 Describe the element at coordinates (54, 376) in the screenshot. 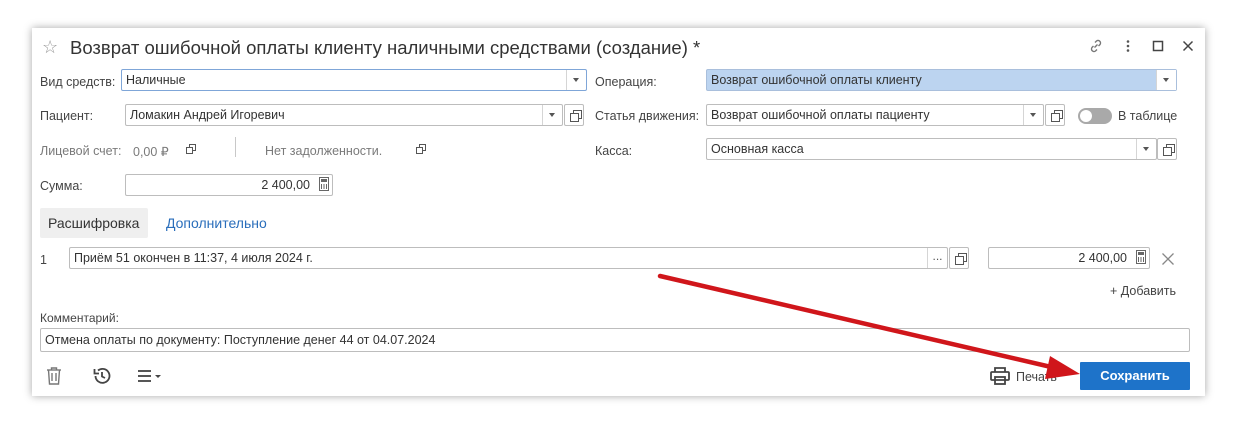

I see `trash-icon` at that location.